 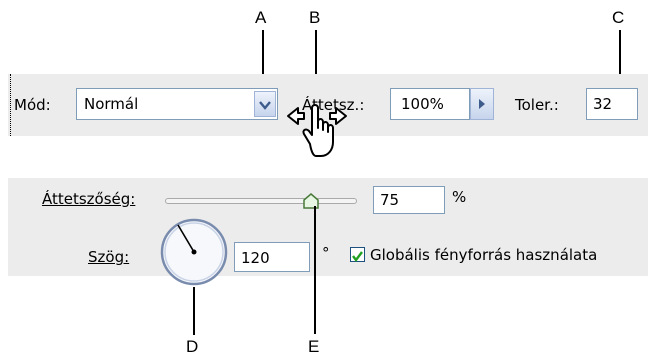 I want to click on panel-opacity-label: Áttetszőség:, so click(x=88, y=199).